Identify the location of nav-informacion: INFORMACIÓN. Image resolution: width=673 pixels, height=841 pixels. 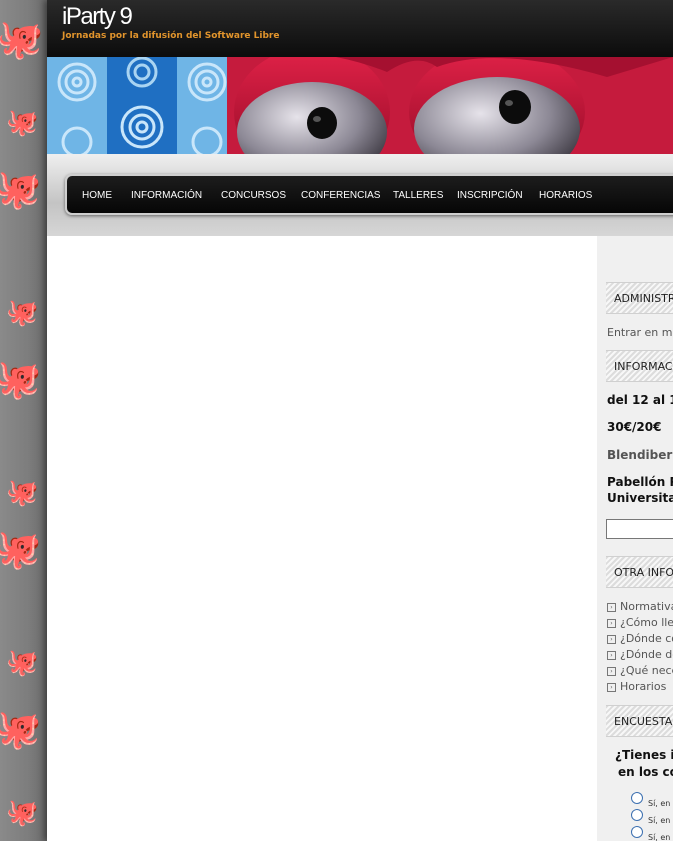
(166, 195).